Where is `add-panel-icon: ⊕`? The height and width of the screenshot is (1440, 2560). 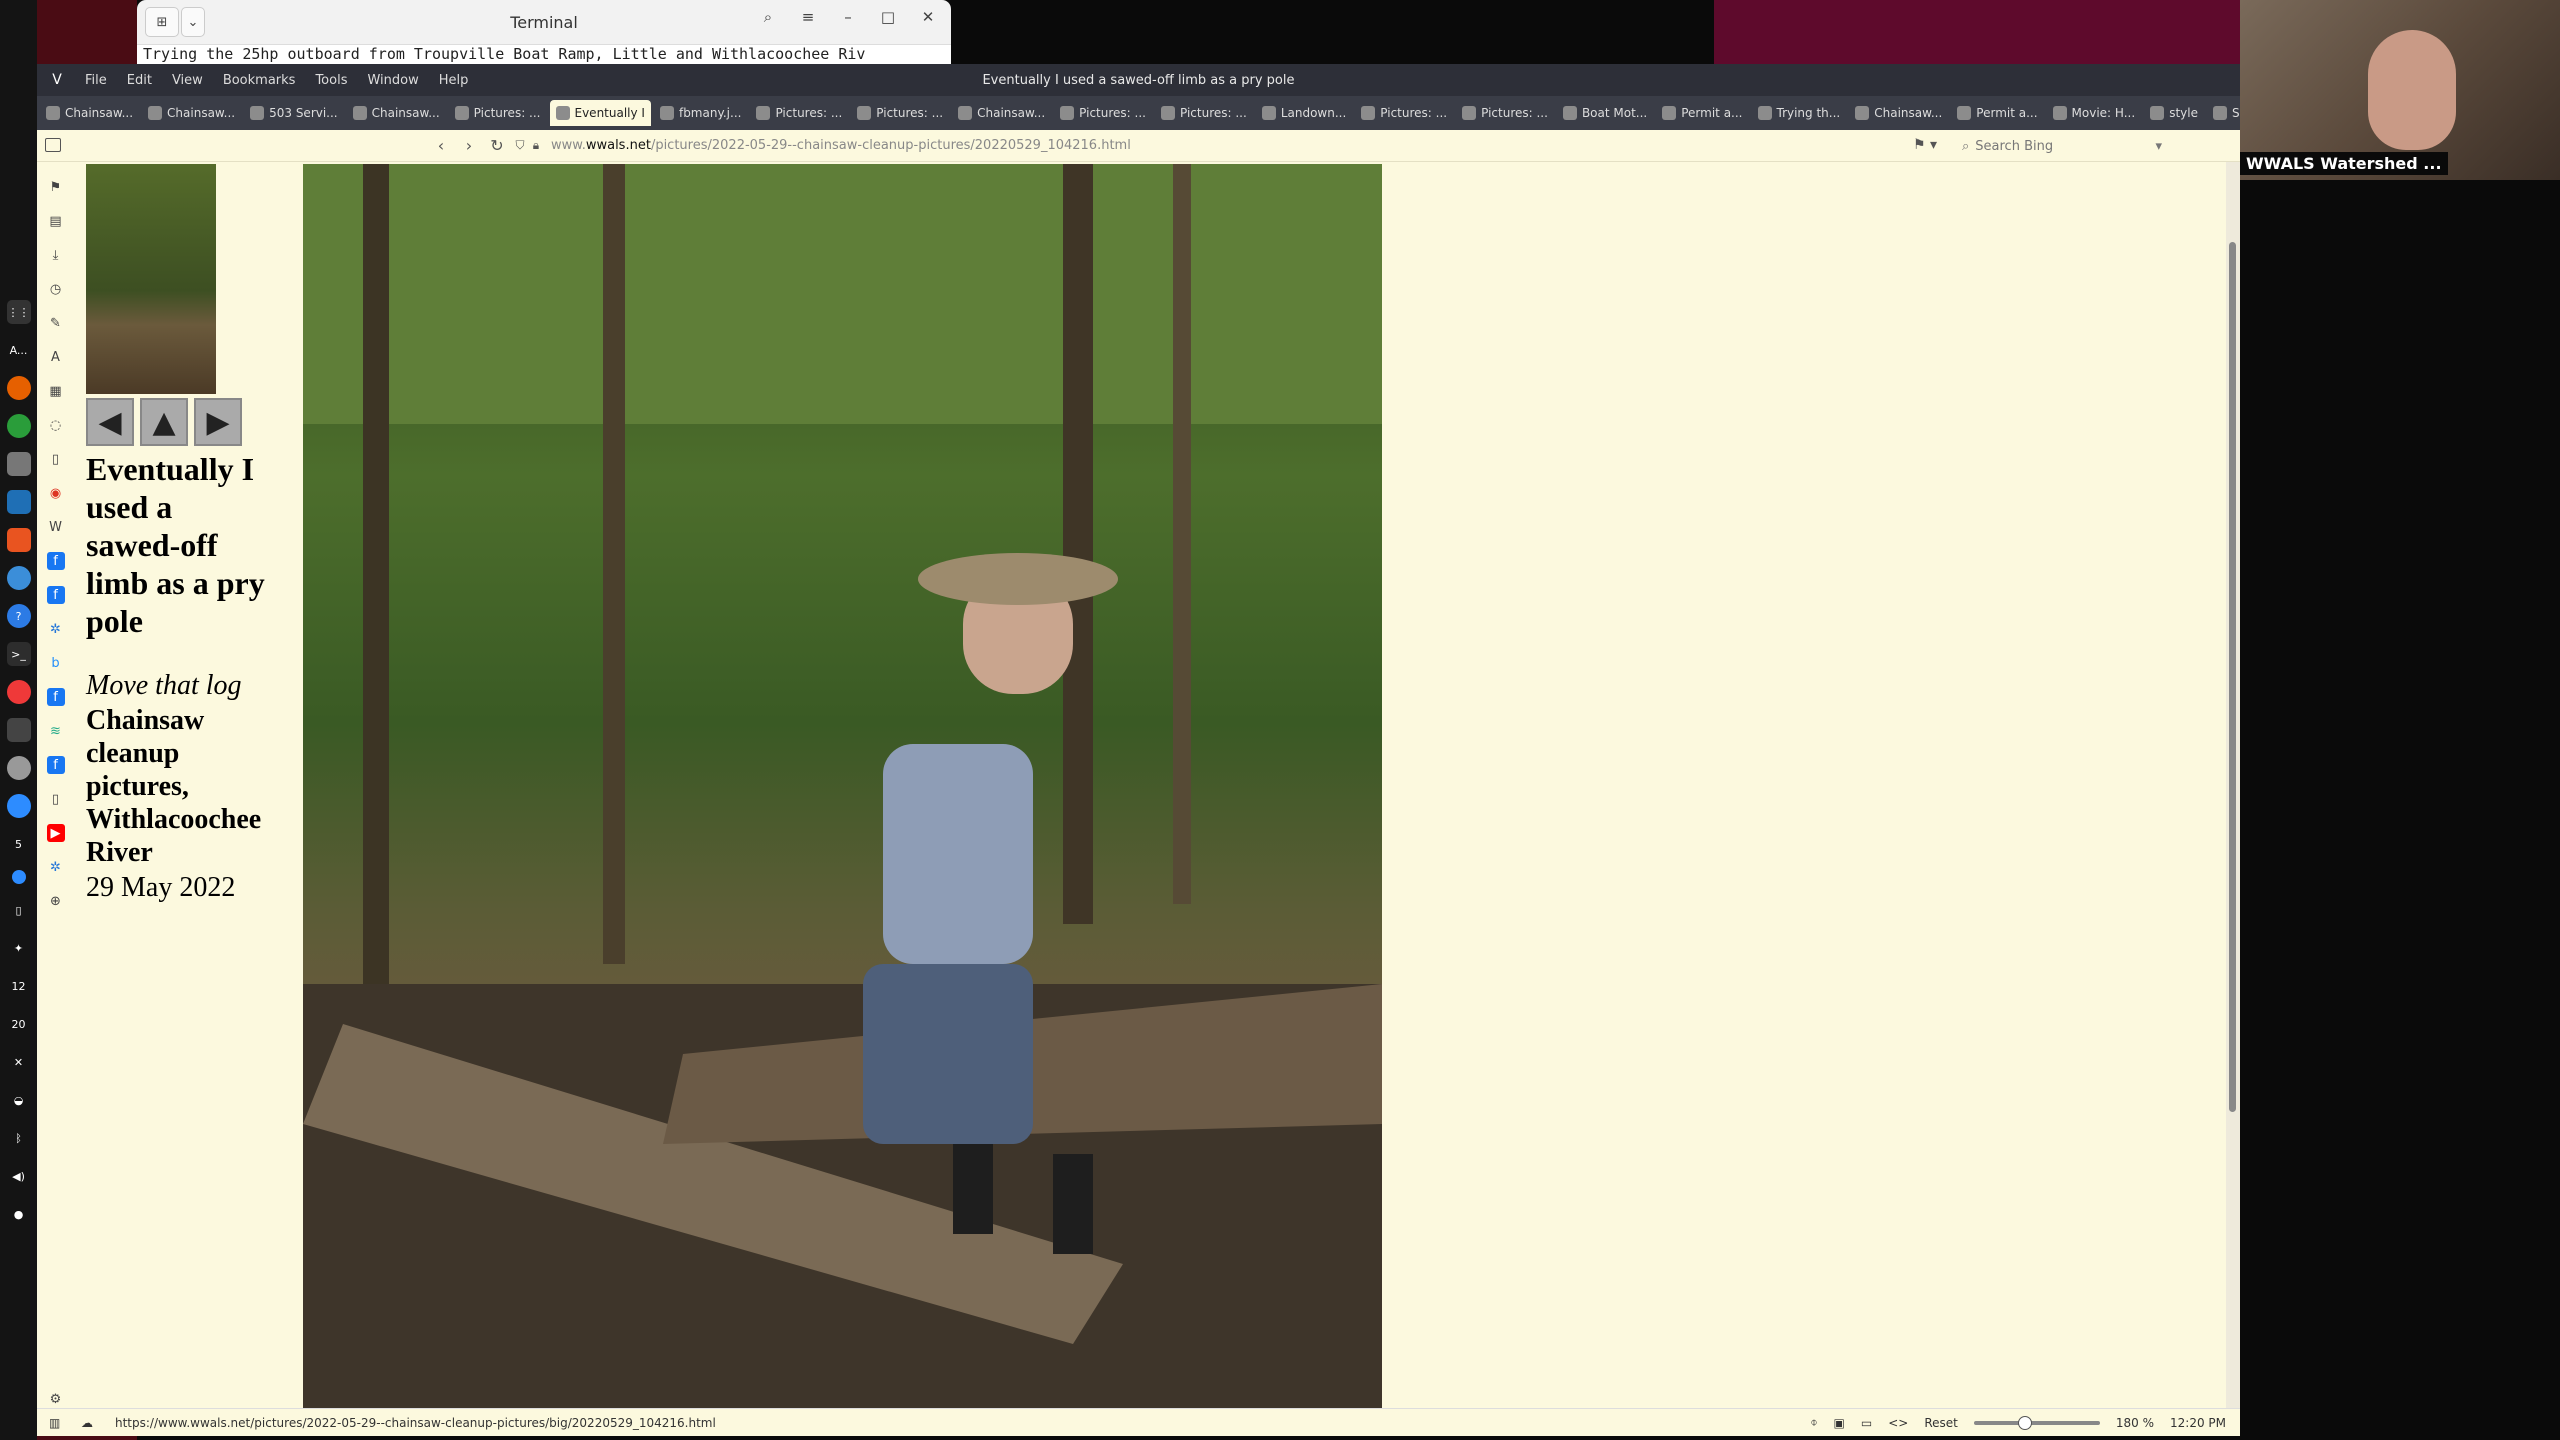
add-panel-icon: ⊕ is located at coordinates (56, 901).